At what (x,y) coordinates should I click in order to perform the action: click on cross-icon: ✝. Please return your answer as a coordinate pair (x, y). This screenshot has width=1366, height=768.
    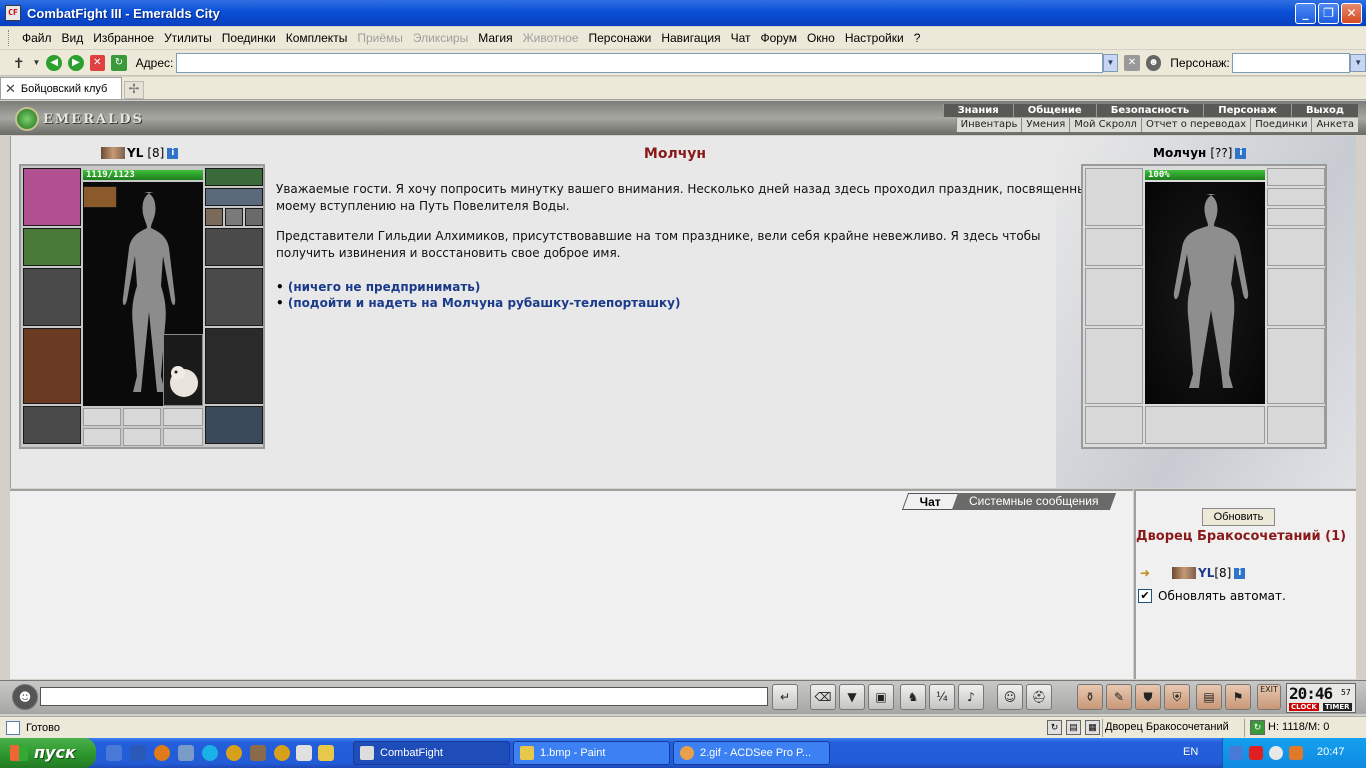
    Looking at the image, I should click on (19, 63).